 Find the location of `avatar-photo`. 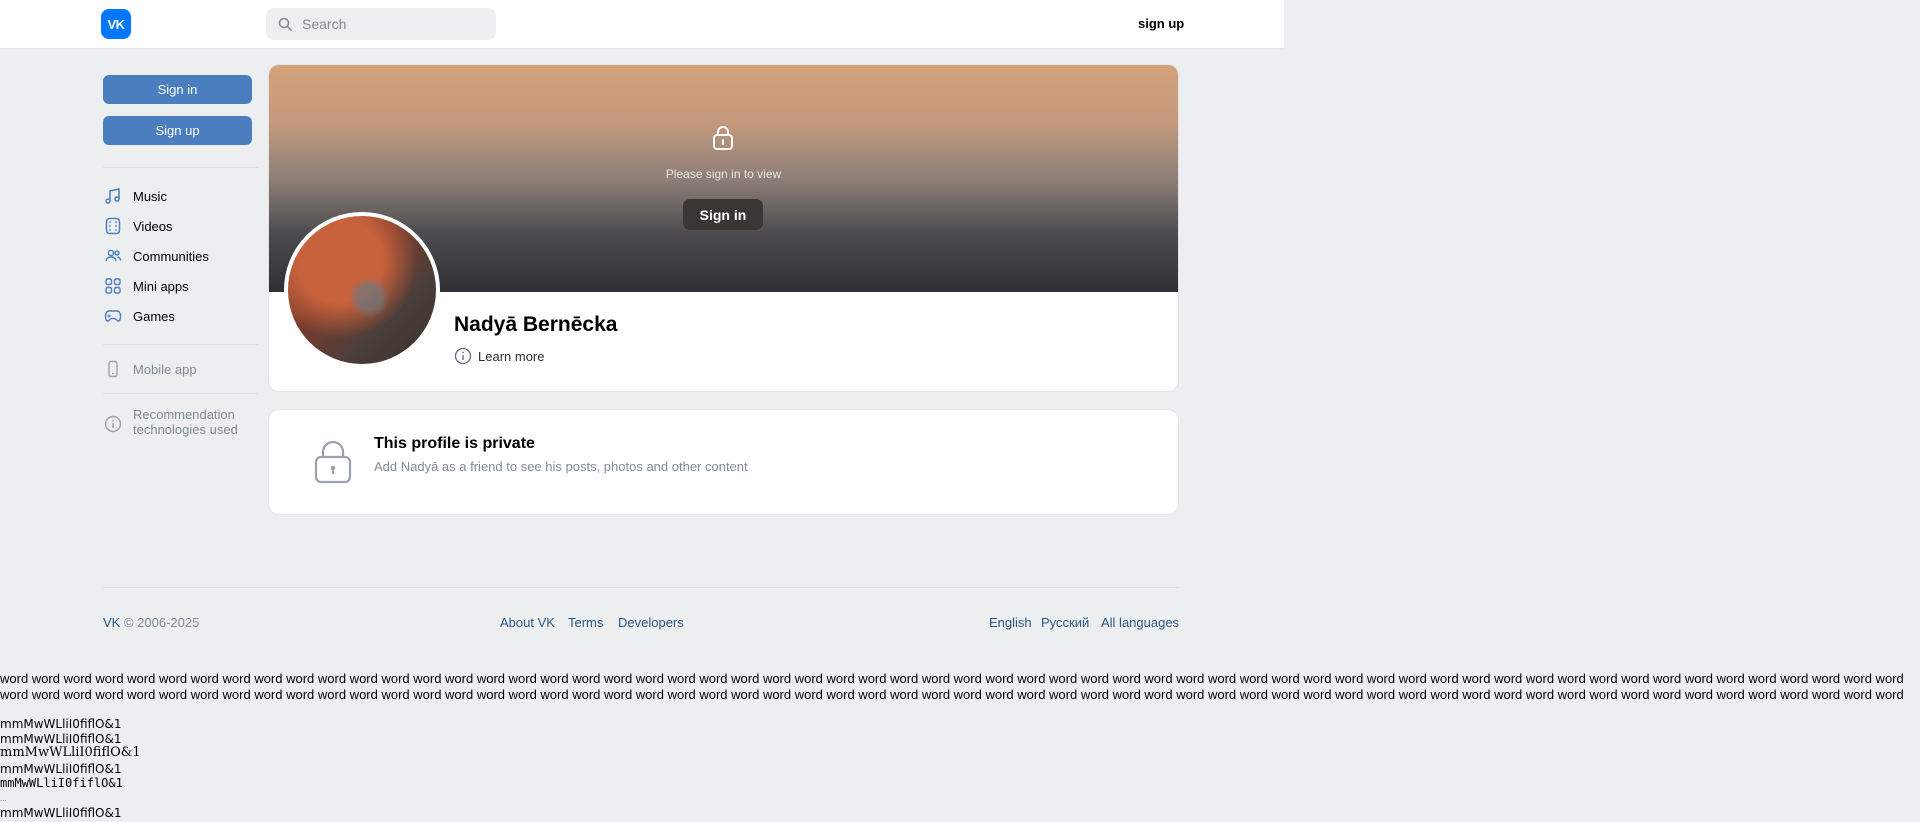

avatar-photo is located at coordinates (362, 290).